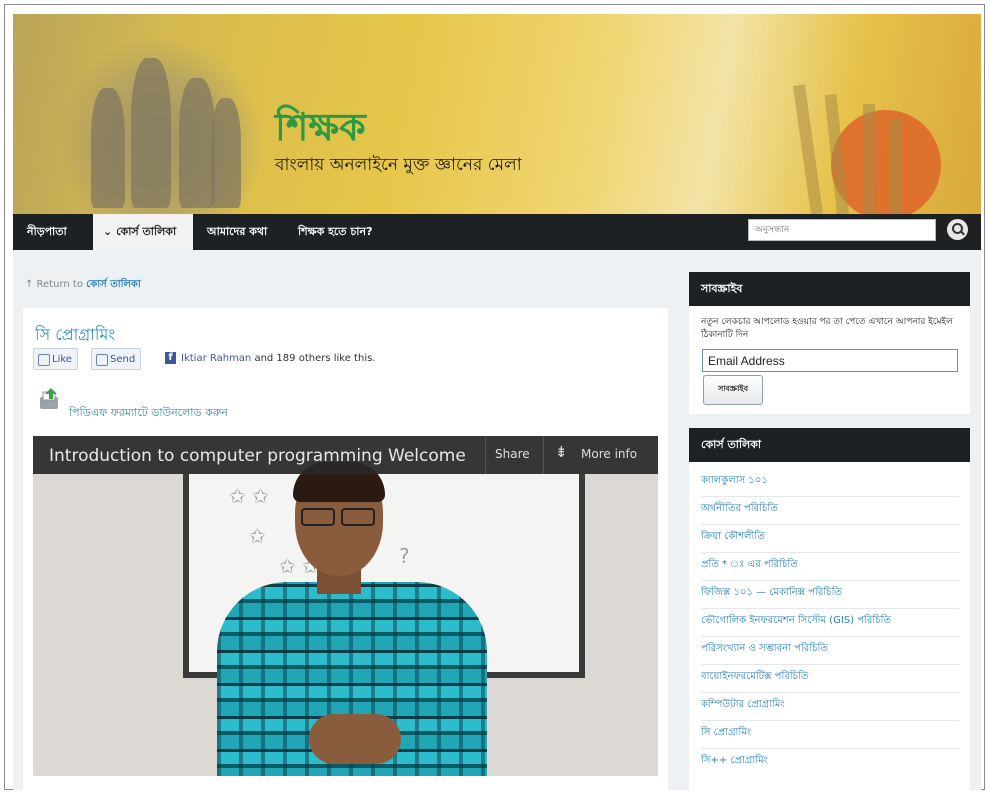  What do you see at coordinates (313, 358) in the screenshot?
I see `likes-rest: and 189 others like this.` at bounding box center [313, 358].